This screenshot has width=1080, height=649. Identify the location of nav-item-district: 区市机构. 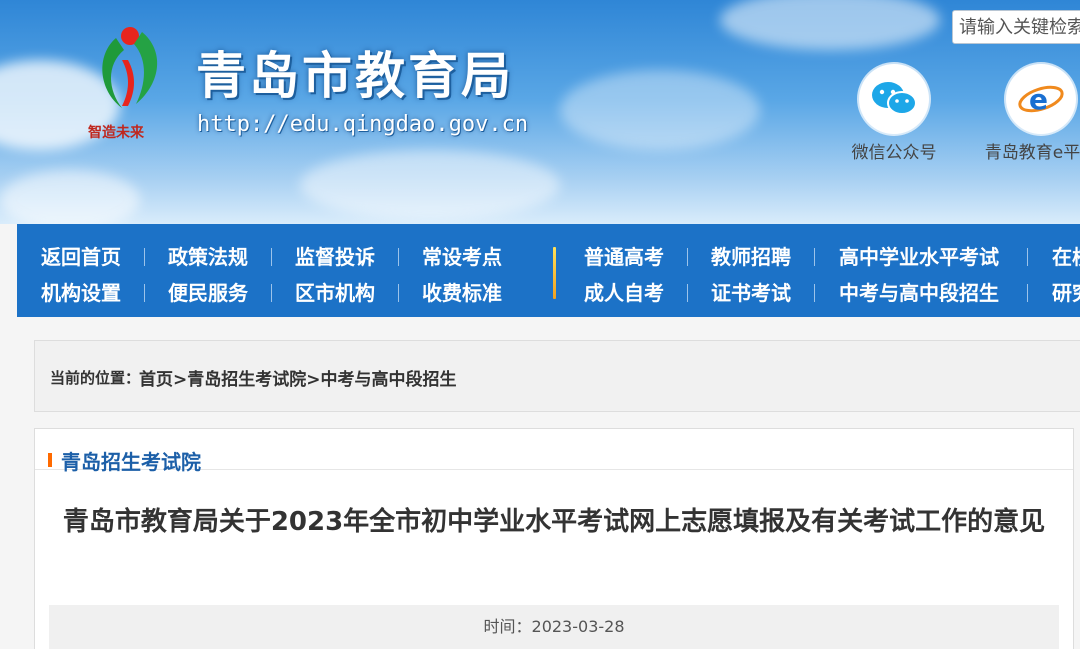
(335, 293).